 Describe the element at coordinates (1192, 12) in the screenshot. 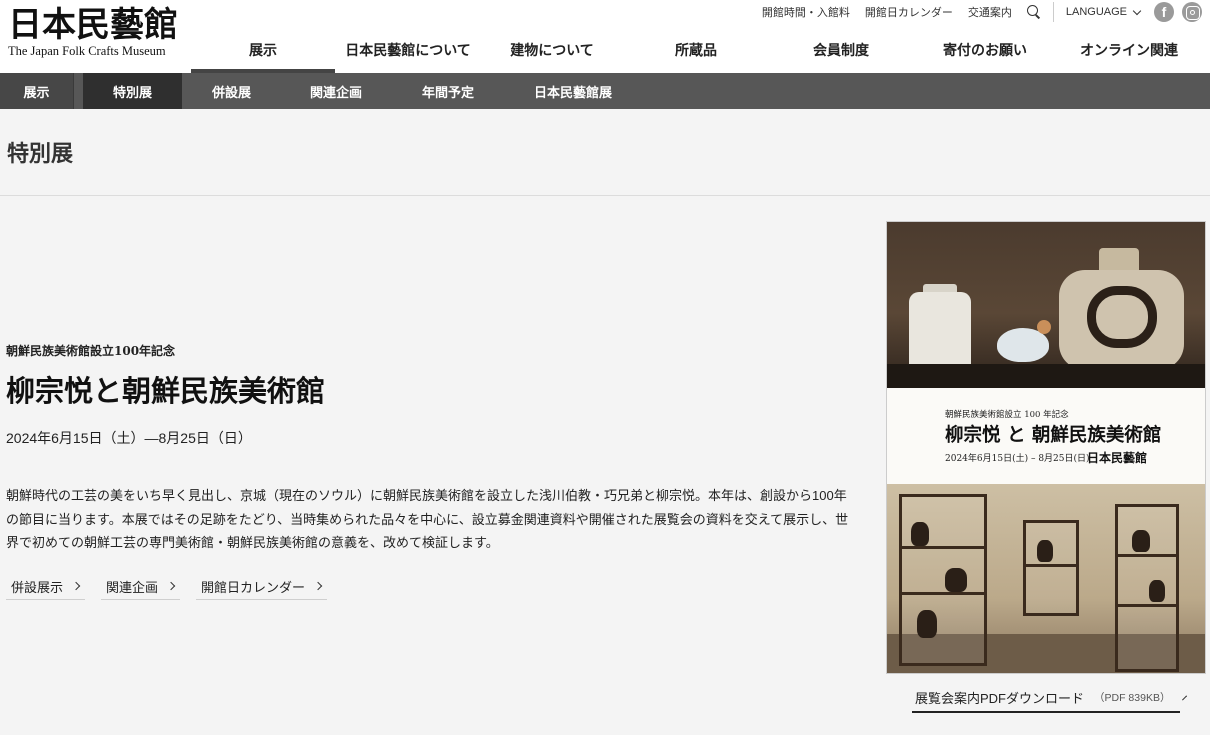

I see `instagram-icon` at that location.